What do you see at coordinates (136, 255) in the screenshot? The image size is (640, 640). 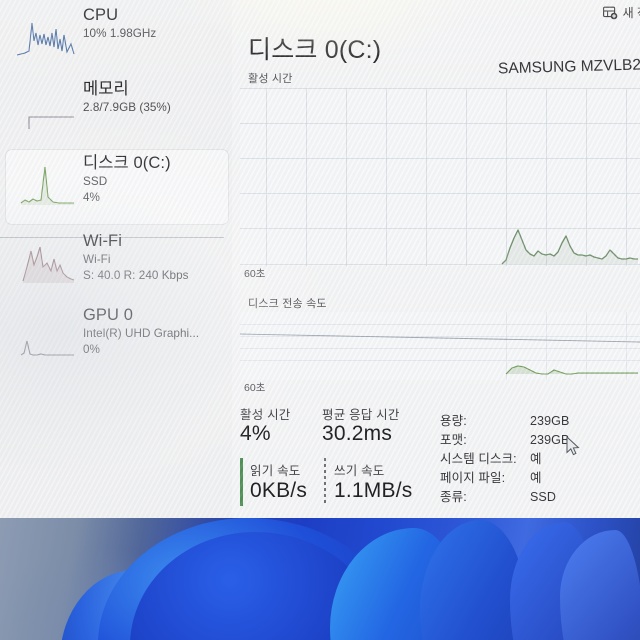 I see `sidebar-item-wifi-text: Wi-Fi Wi-Fi S: 40.0 R: 240 Kbps` at bounding box center [136, 255].